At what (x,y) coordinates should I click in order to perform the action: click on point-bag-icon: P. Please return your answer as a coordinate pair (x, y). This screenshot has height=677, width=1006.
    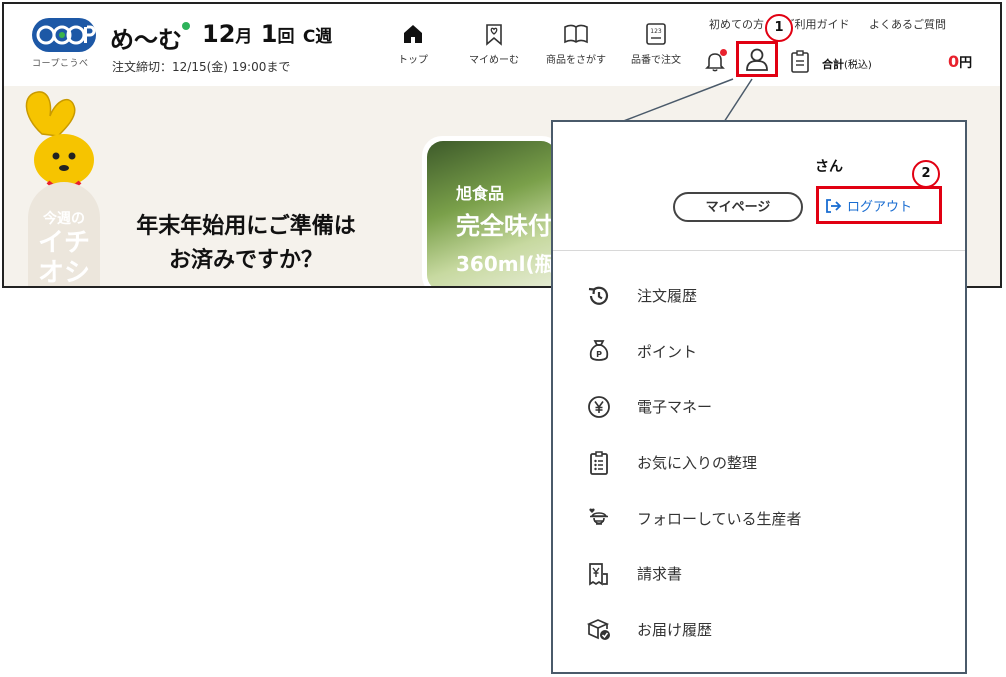
    Looking at the image, I should click on (599, 351).